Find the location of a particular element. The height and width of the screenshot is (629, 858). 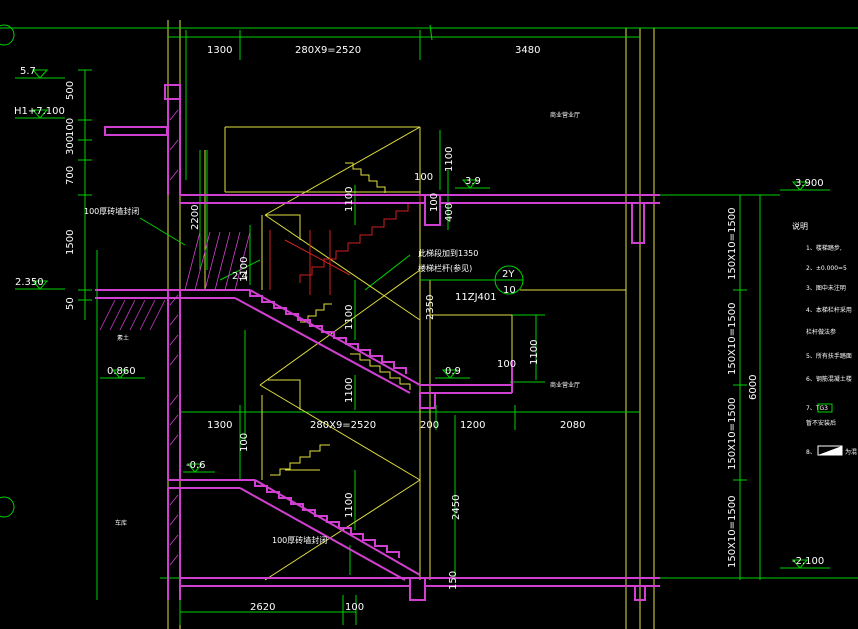

dim-mid-5: 2080 is located at coordinates (572, 425).